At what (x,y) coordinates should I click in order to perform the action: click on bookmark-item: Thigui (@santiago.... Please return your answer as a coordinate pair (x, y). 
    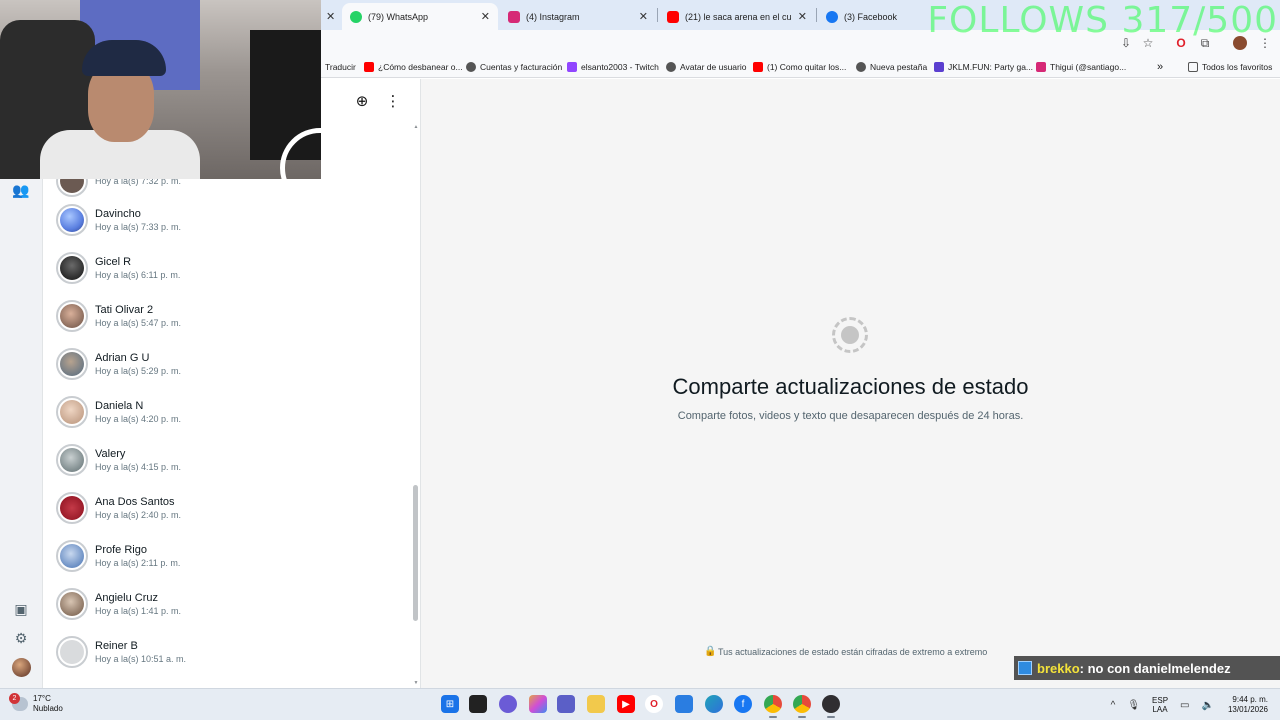
    Looking at the image, I should click on (1081, 67).